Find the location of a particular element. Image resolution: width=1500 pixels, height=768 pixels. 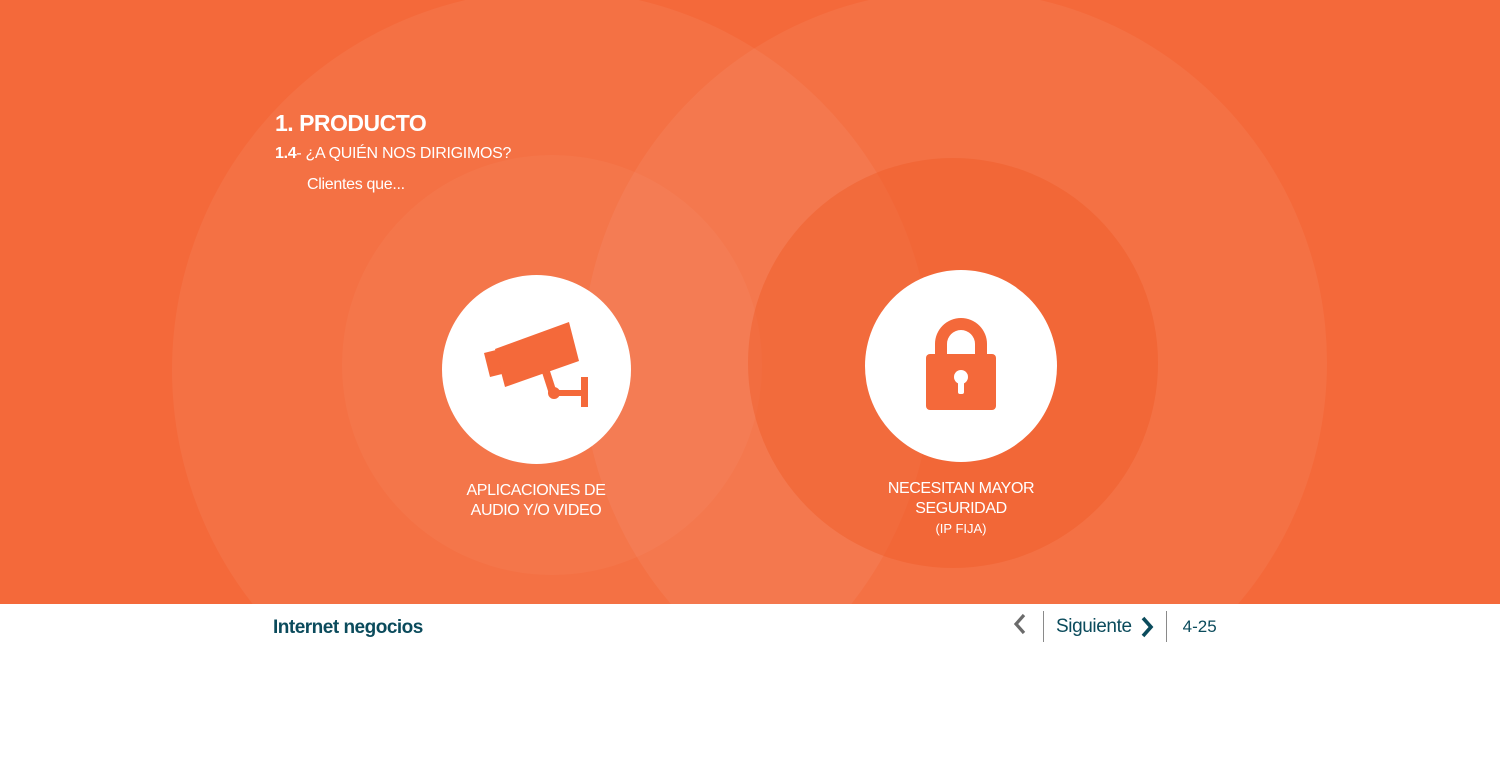

subsection-number: 1.4 is located at coordinates (286, 153).